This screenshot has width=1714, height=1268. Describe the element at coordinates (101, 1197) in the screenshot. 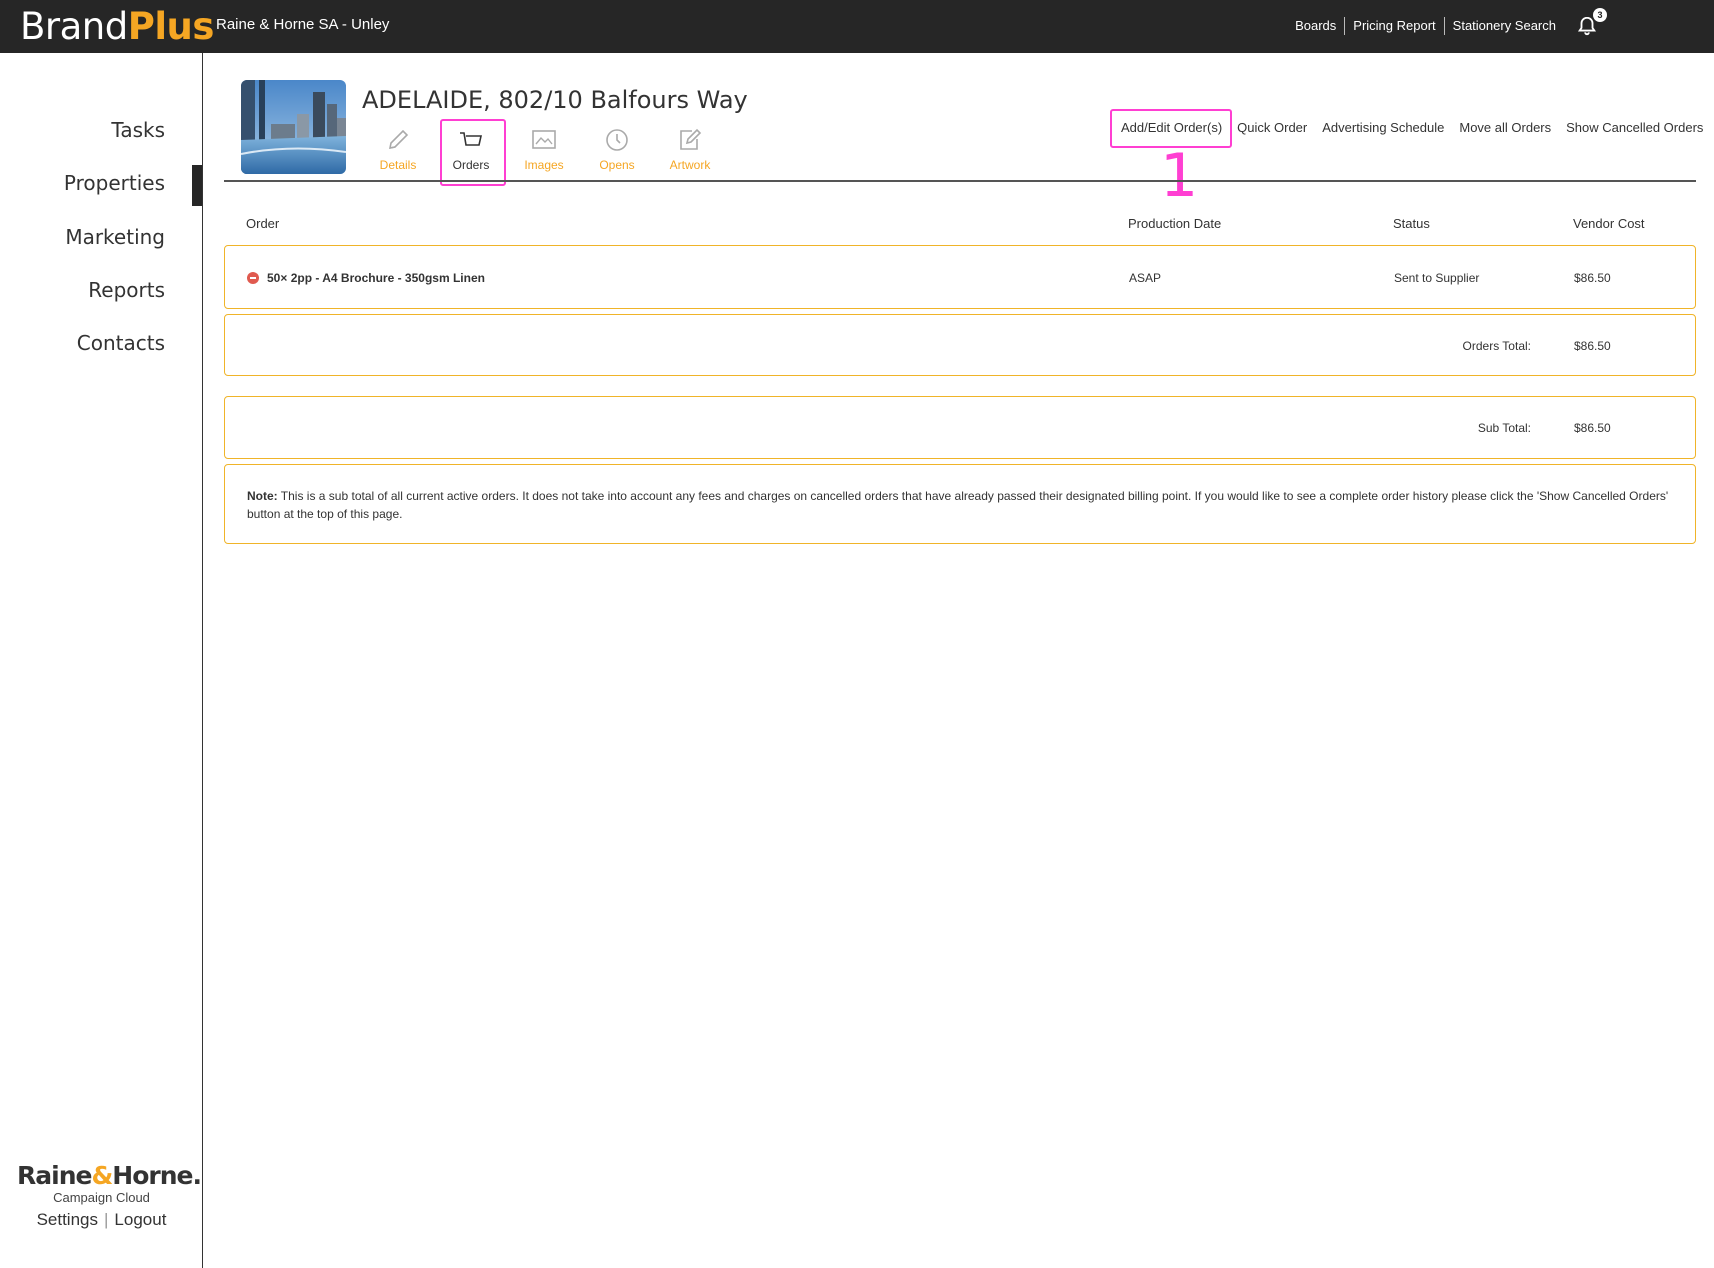

I see `campaign-cloud-label: Campaign Cloud` at that location.